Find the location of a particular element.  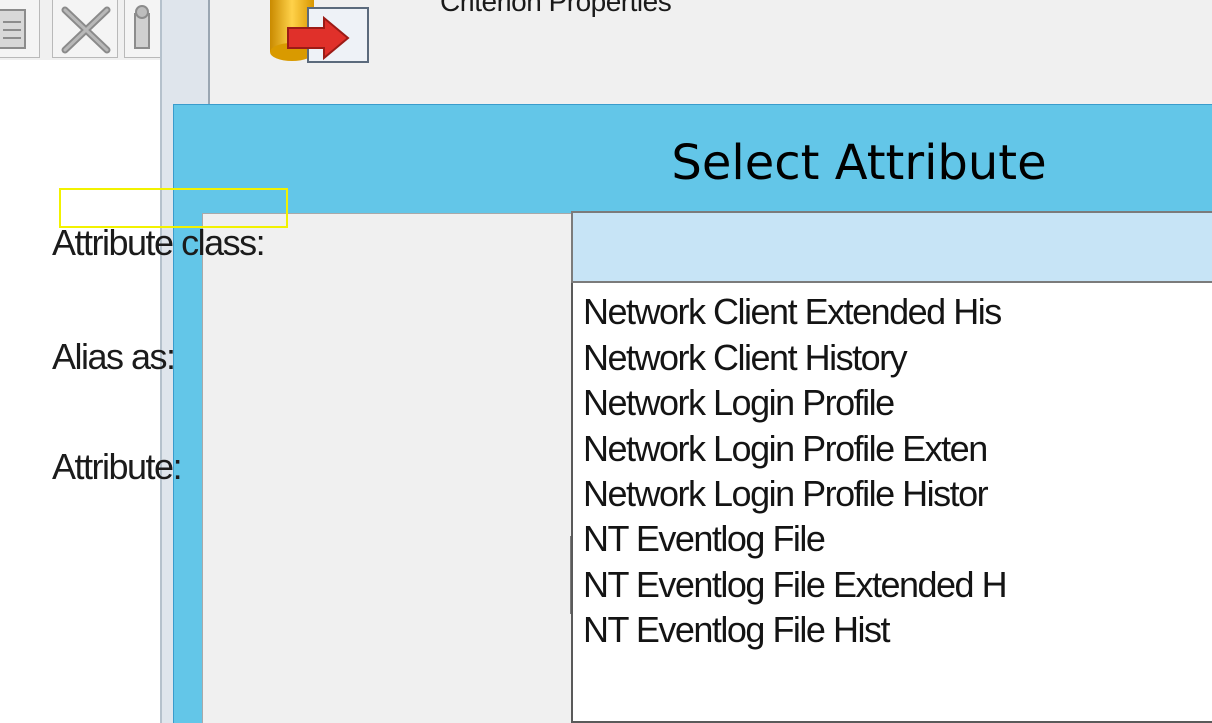

dropdown-option: Network Login Profile Exten is located at coordinates (785, 449).